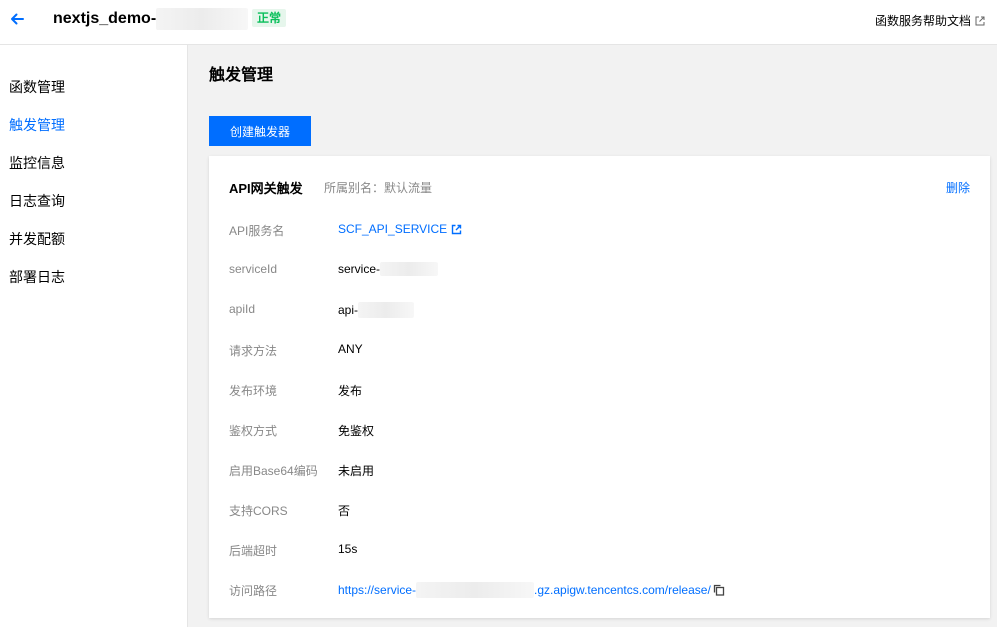 This screenshot has width=997, height=627. What do you see at coordinates (105, 18) in the screenshot?
I see `function-name: nextjs_demo-` at bounding box center [105, 18].